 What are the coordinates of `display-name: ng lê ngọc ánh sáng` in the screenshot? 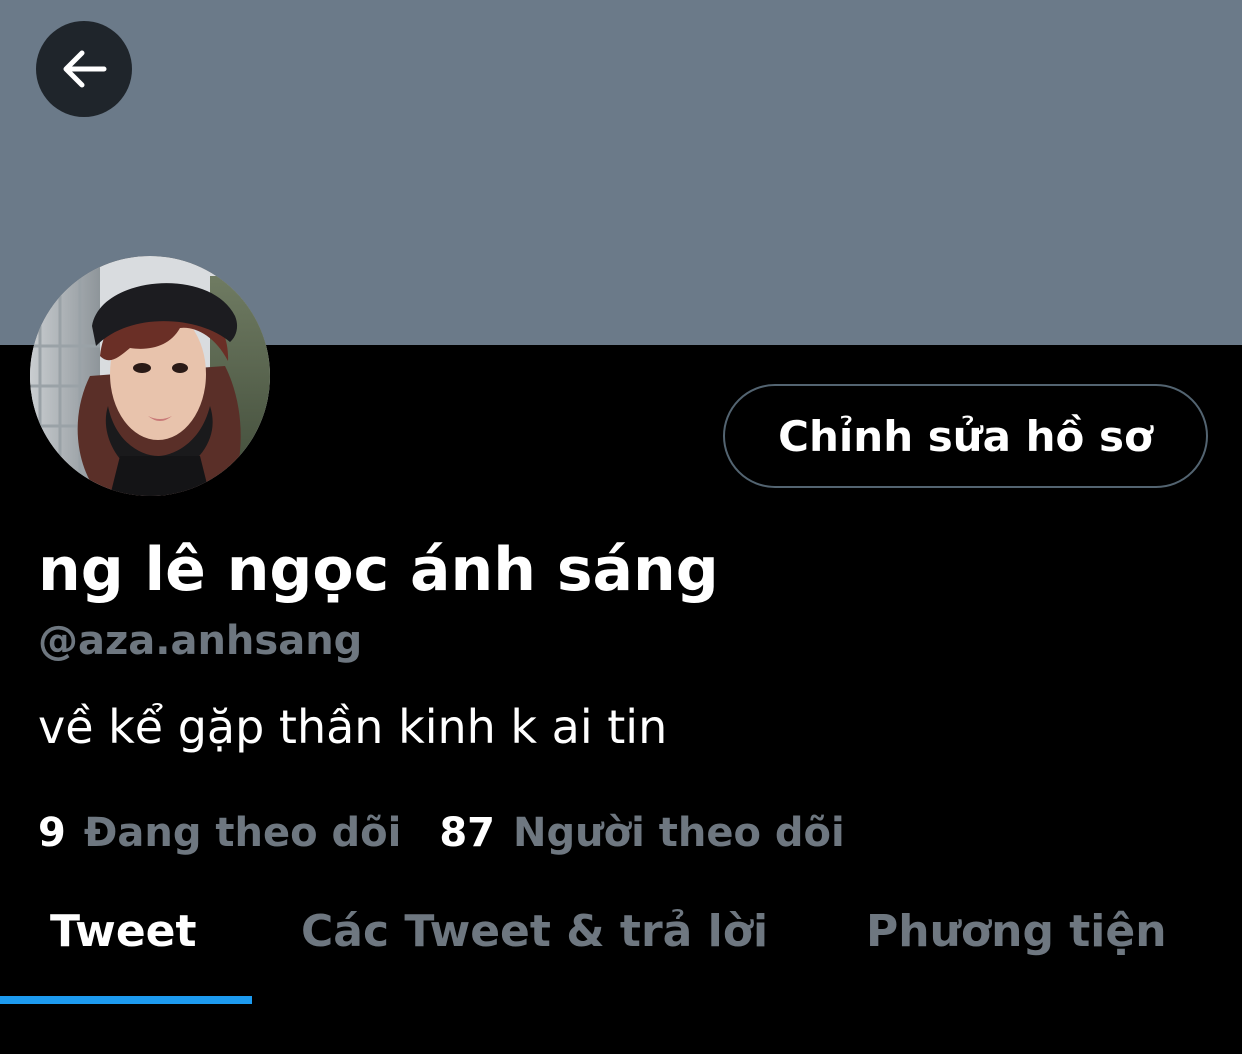 It's located at (378, 570).